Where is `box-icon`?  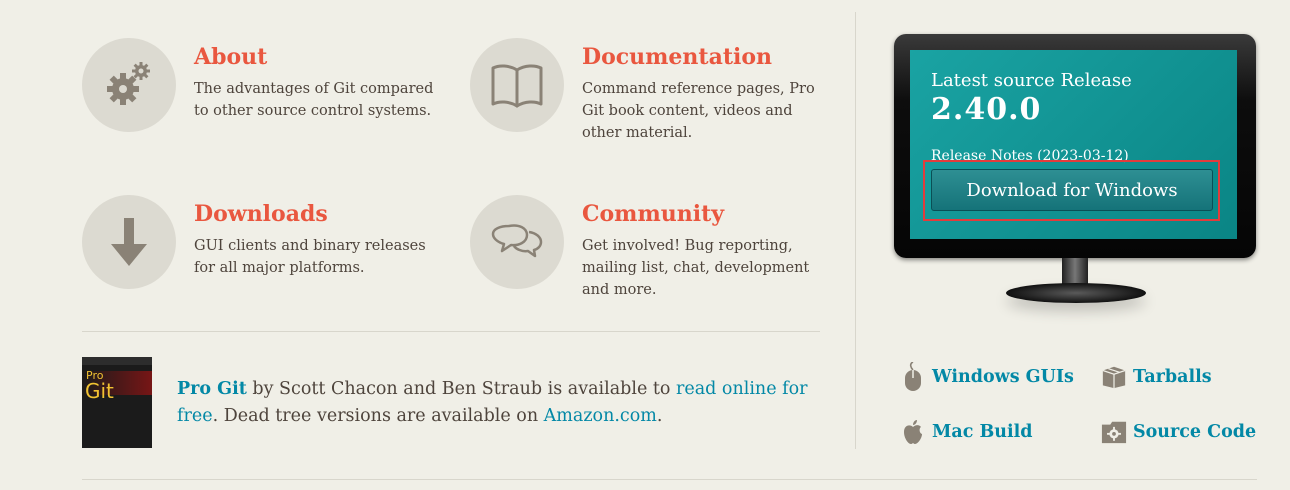
box-icon is located at coordinates (1114, 377).